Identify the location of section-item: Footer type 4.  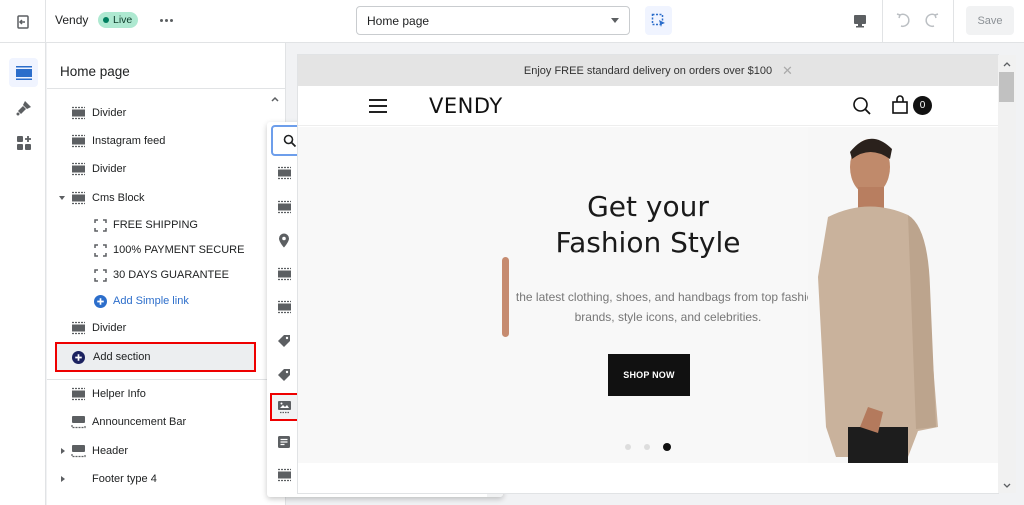
(109, 479).